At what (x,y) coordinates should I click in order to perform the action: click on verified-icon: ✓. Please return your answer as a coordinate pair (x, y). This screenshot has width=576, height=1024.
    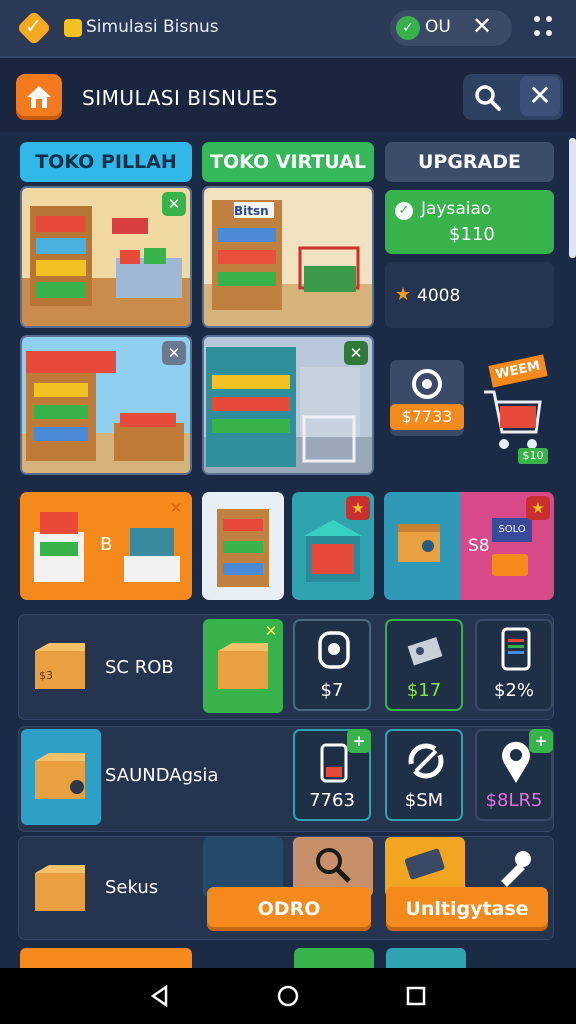
    Looking at the image, I should click on (408, 28).